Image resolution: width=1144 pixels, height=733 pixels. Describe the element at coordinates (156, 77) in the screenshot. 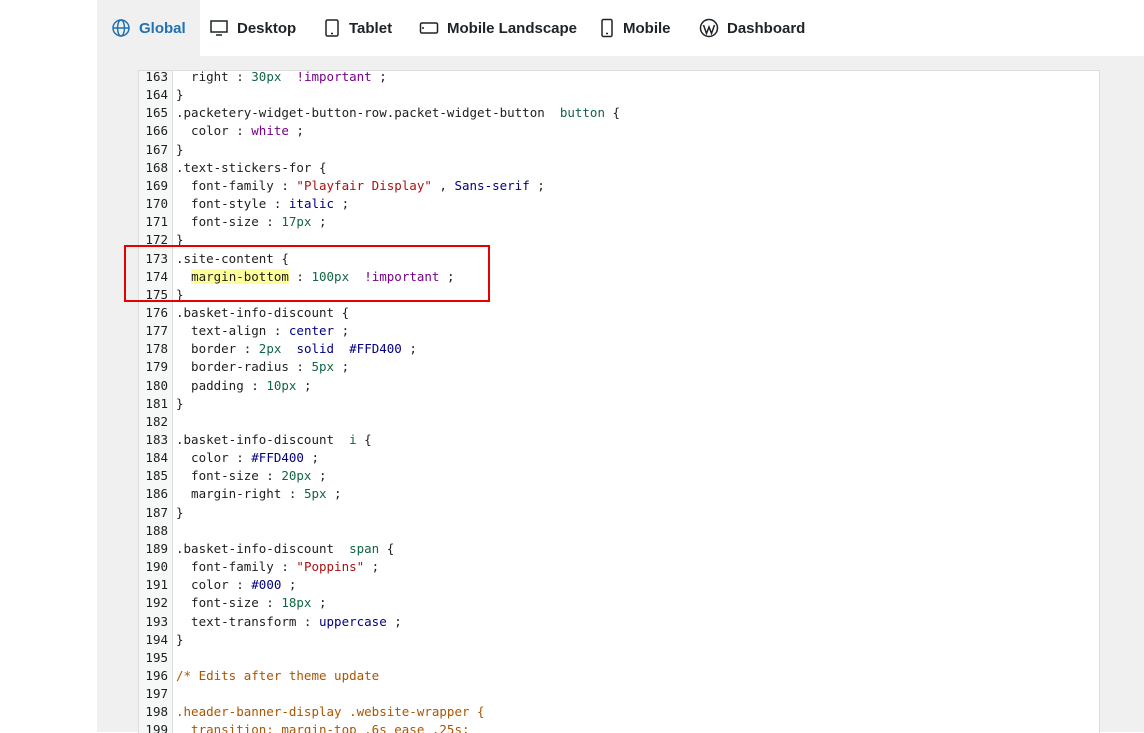

I see `line-number: 163` at that location.